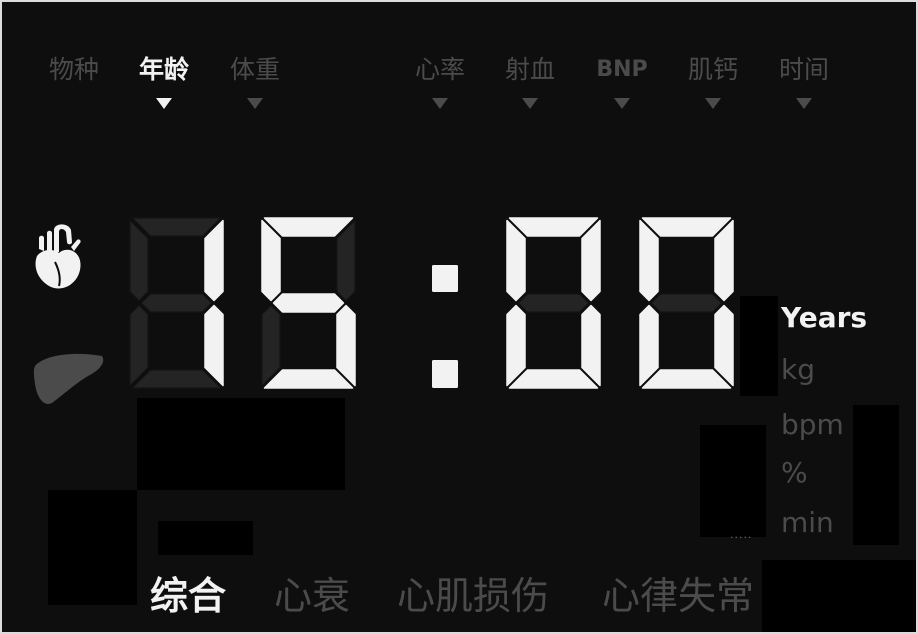 The image size is (918, 634). What do you see at coordinates (308, 379) in the screenshot?
I see `digit-2-segment-d` at bounding box center [308, 379].